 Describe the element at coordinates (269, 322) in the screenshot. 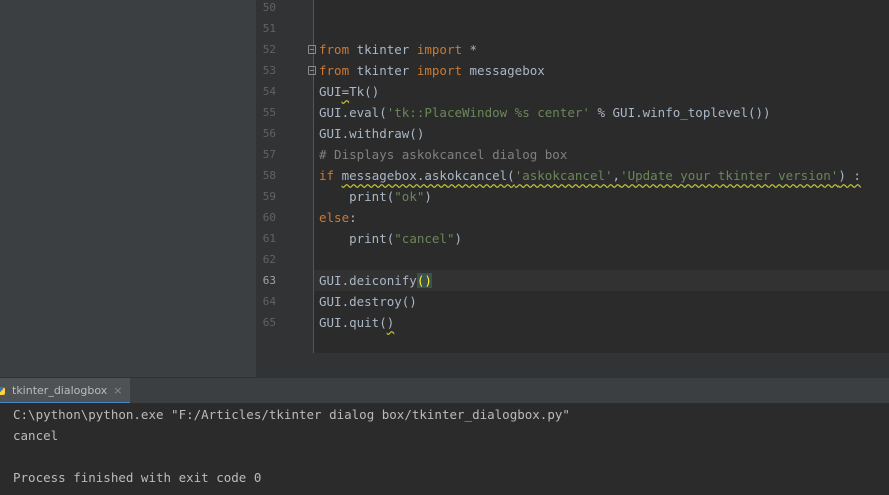

I see `line-number: 65` at that location.